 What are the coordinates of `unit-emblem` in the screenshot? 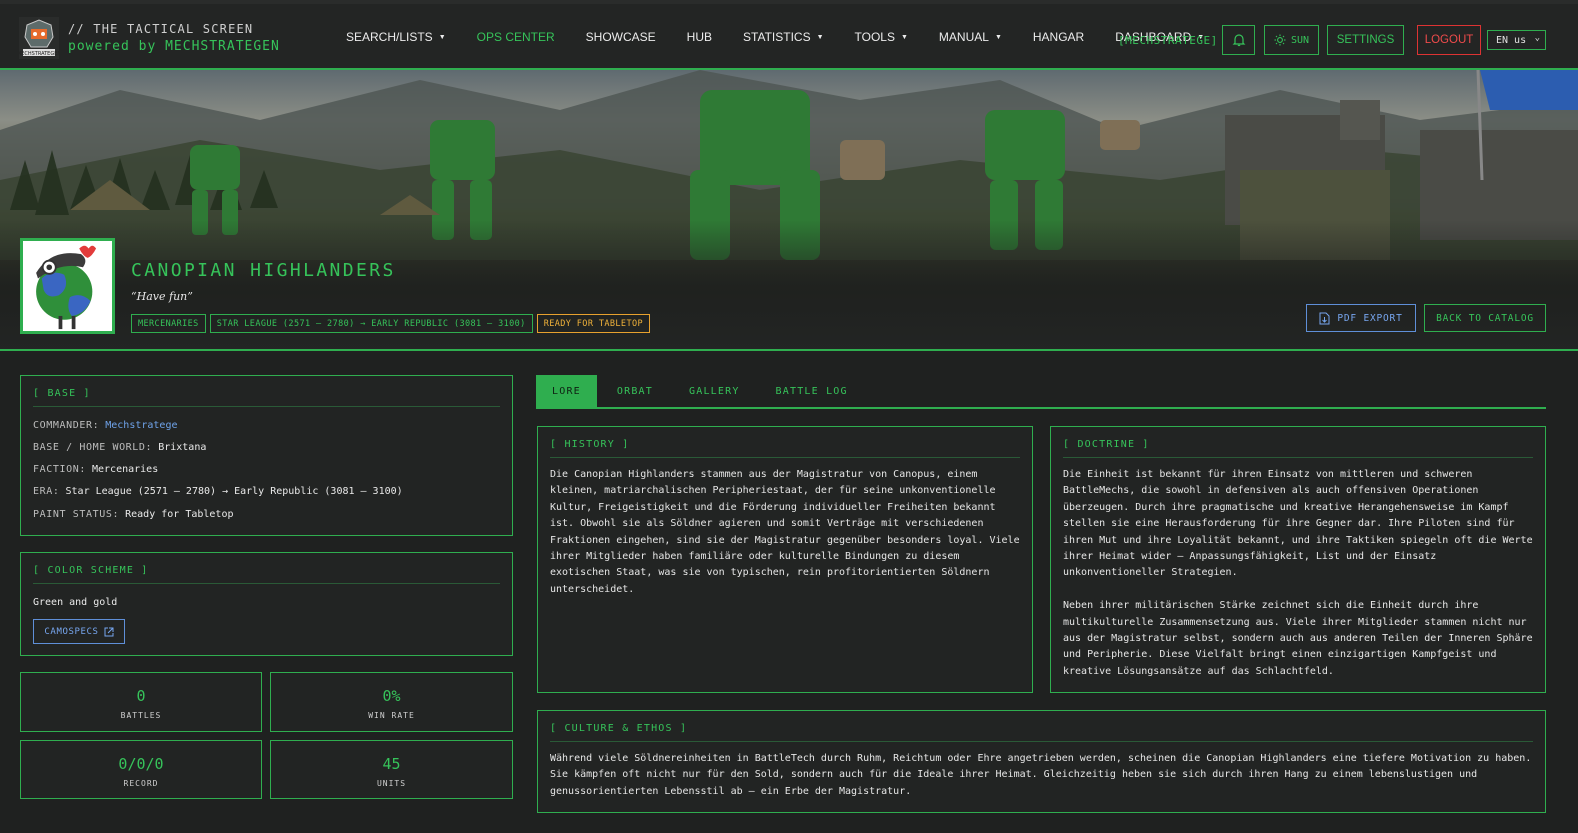 It's located at (67, 286).